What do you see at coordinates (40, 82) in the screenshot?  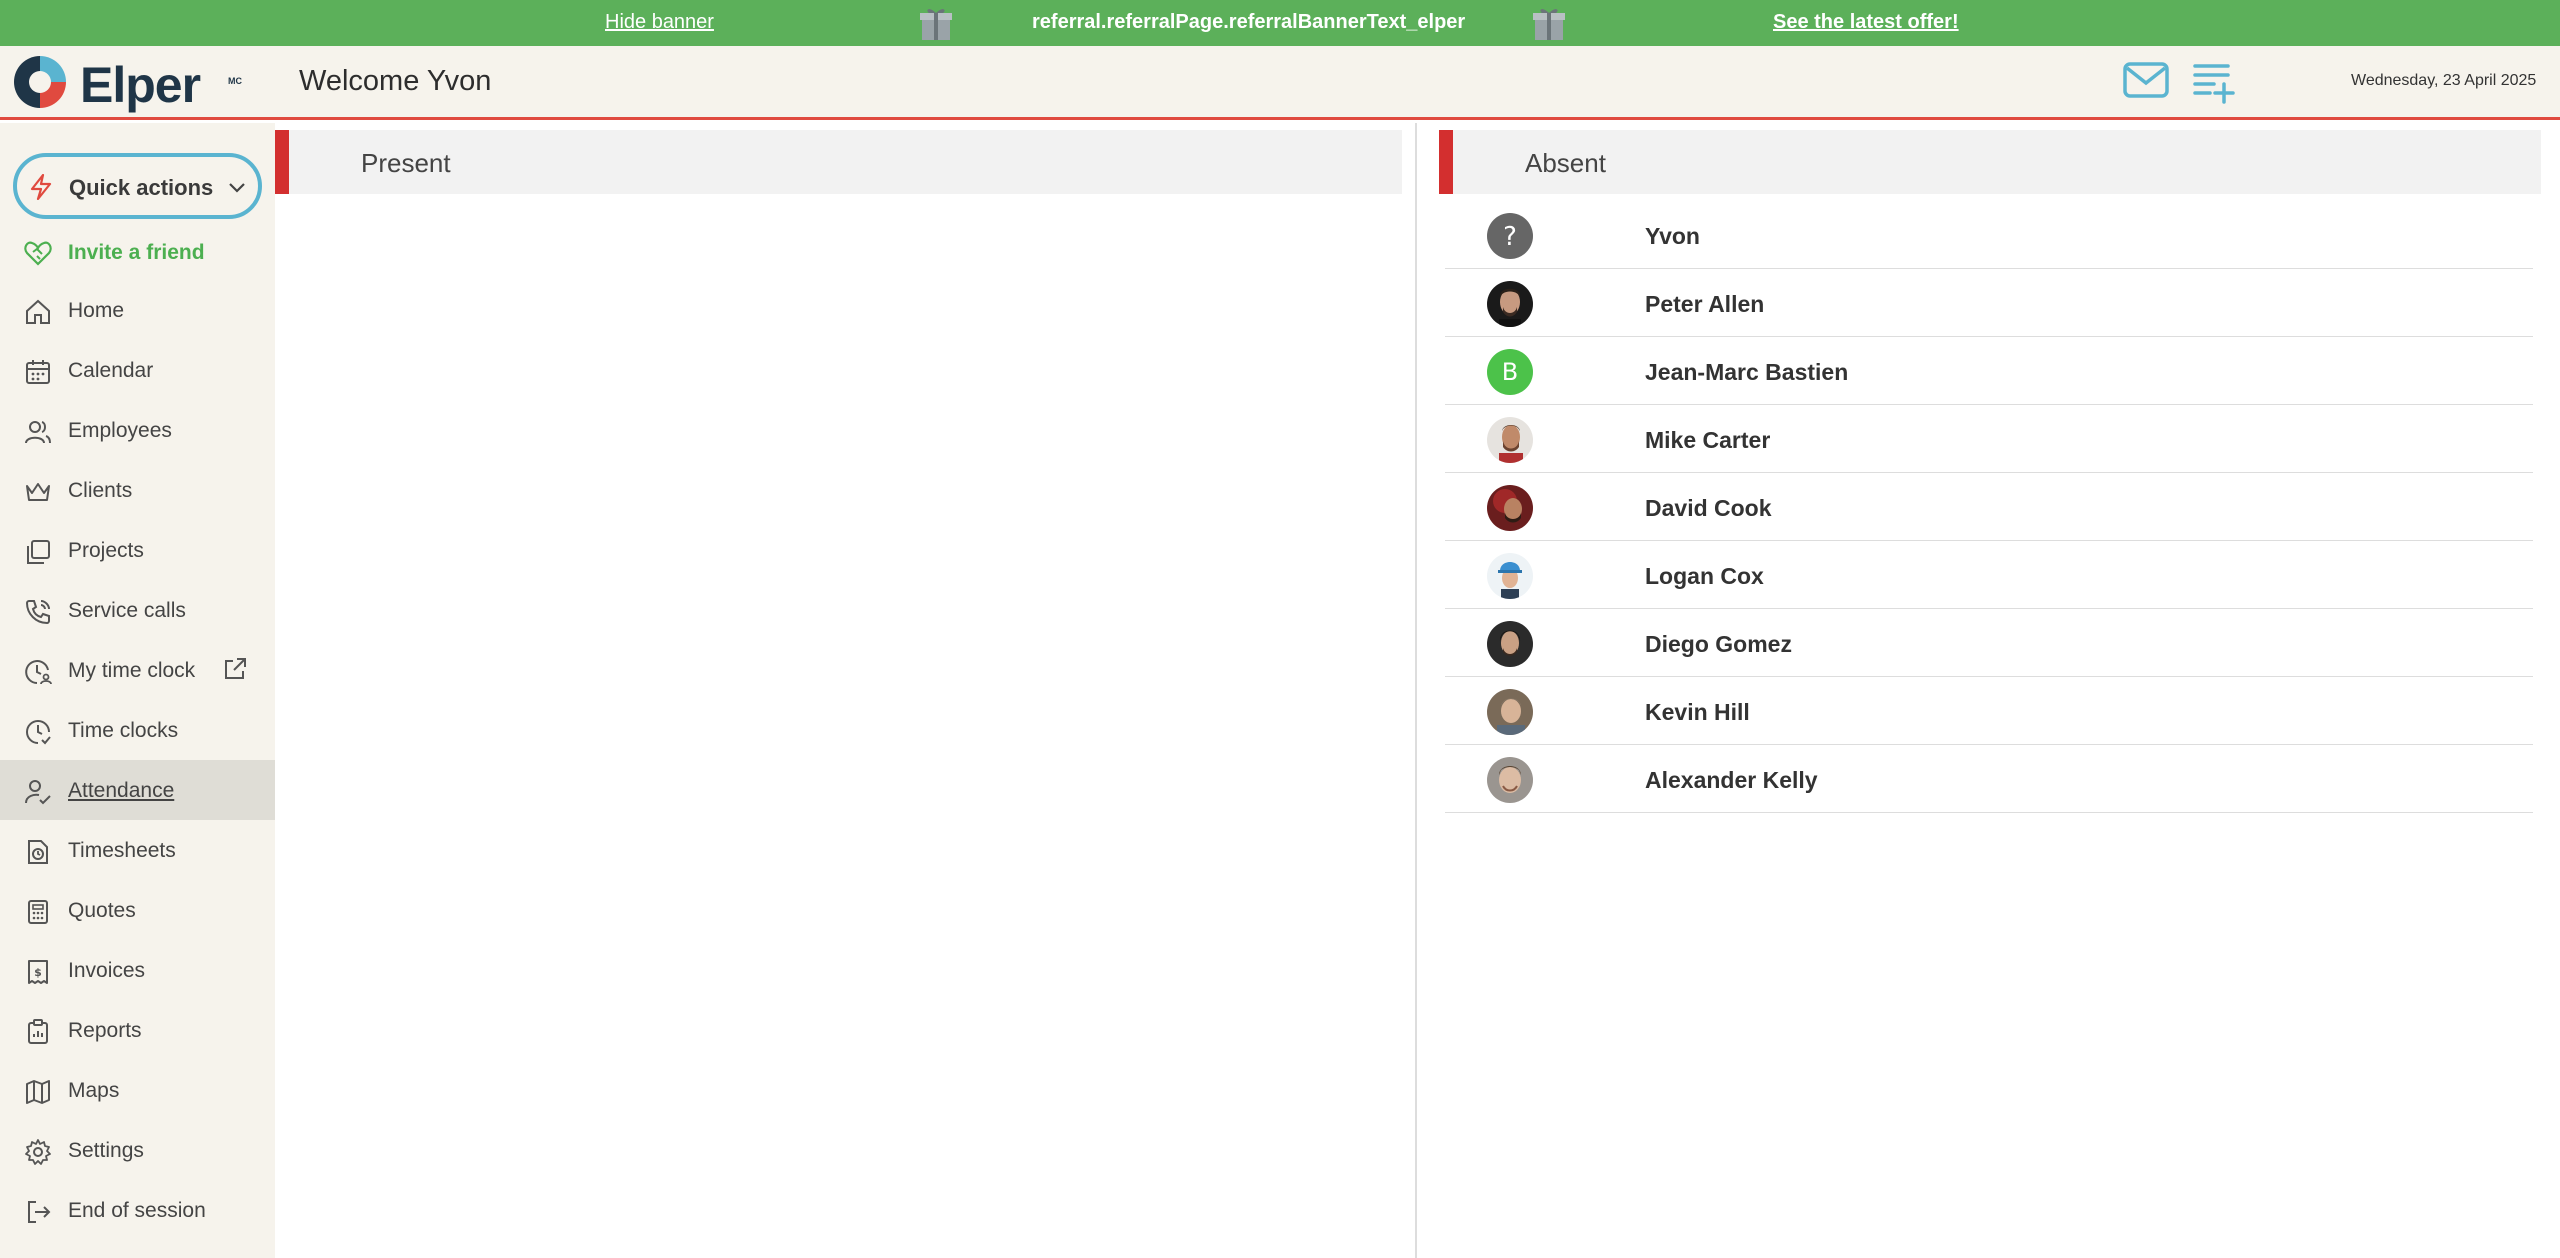 I see `logo-mark-icon` at bounding box center [40, 82].